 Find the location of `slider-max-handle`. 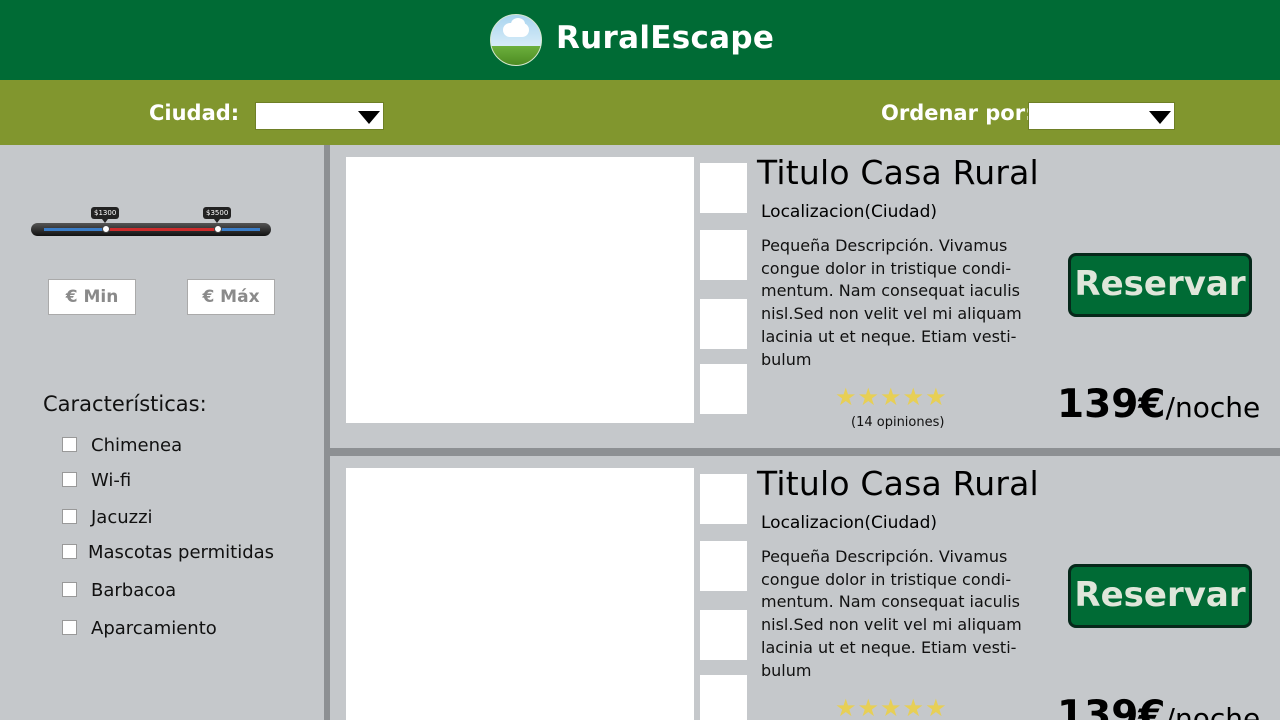

slider-max-handle is located at coordinates (218, 229).